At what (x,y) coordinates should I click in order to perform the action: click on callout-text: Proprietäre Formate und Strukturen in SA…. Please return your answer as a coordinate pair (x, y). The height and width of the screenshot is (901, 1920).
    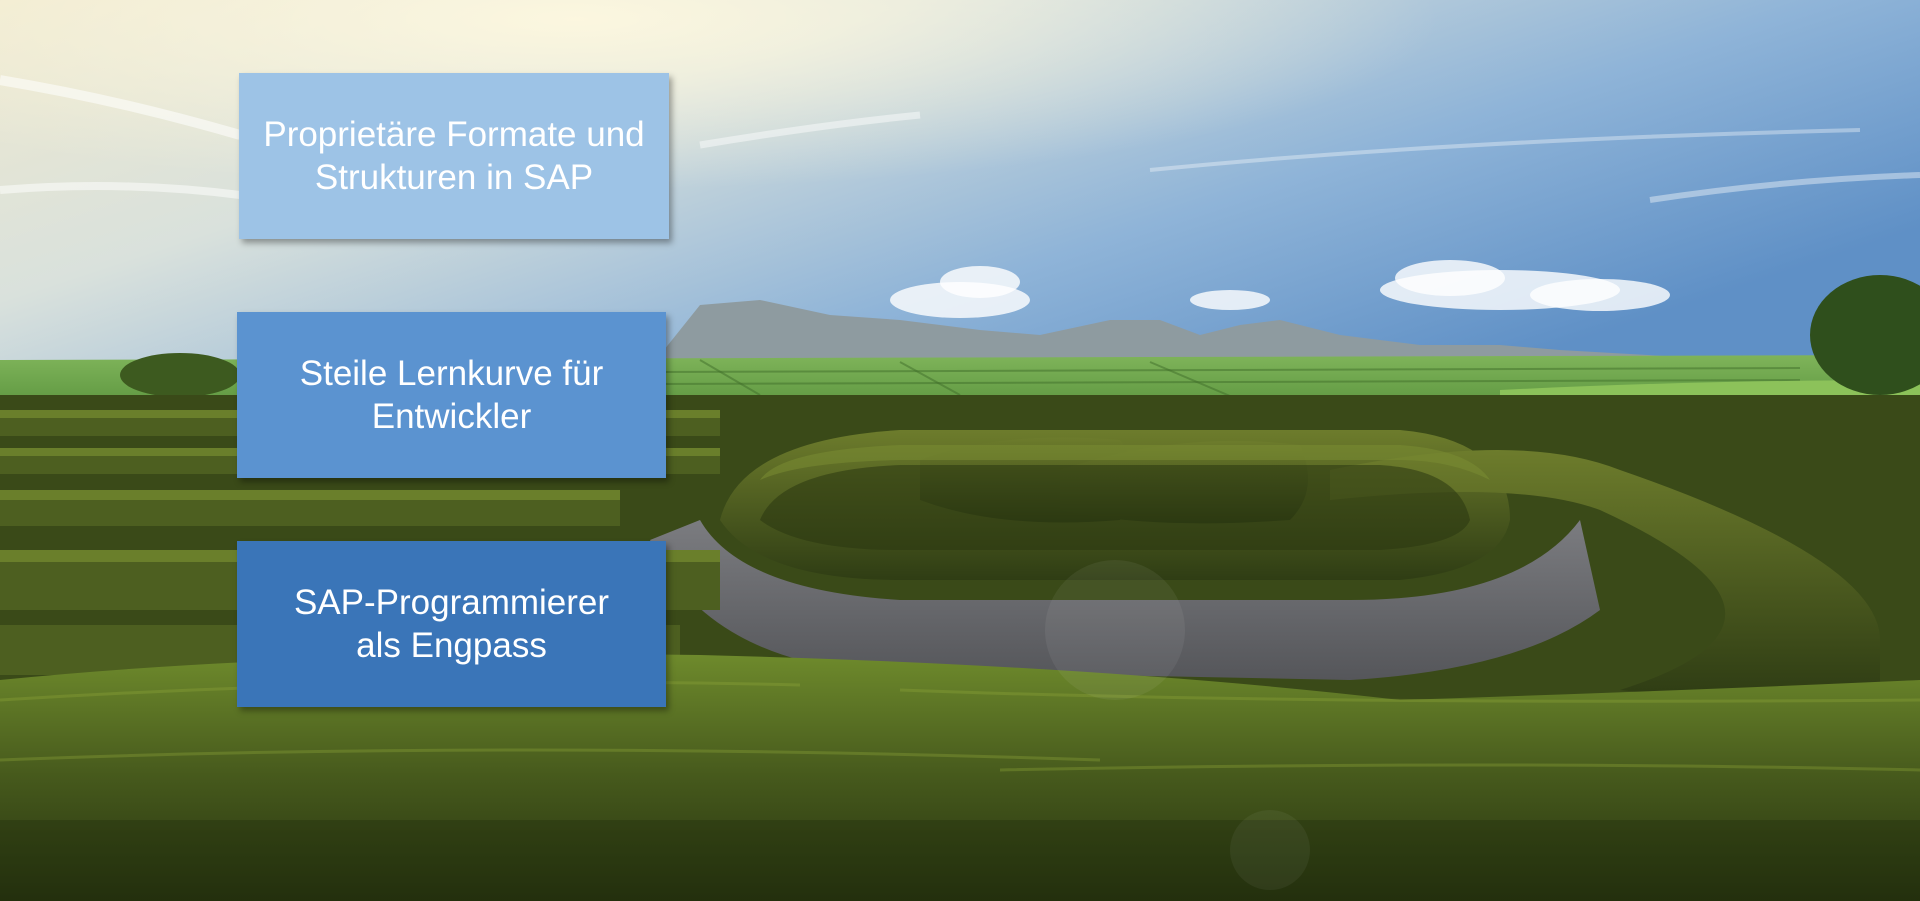
    Looking at the image, I should click on (453, 156).